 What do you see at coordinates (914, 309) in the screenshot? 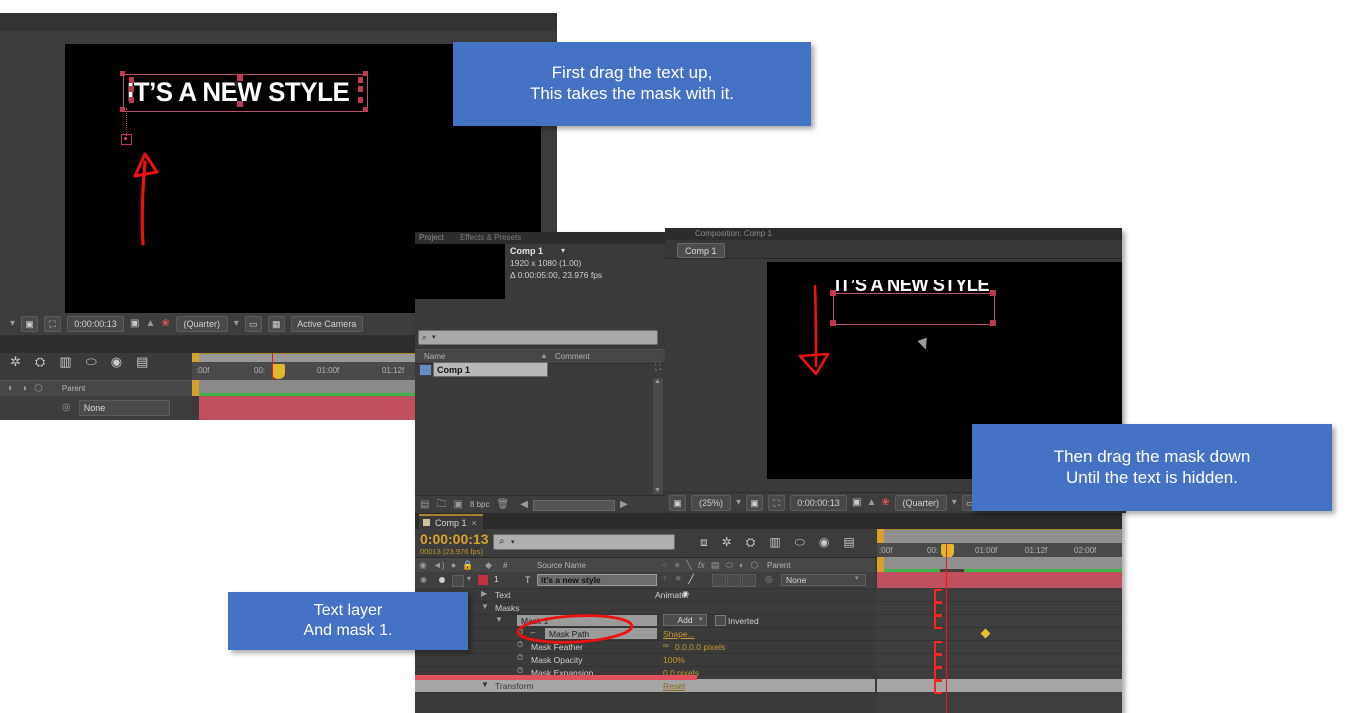
I see `shot3-mask-rect` at bounding box center [914, 309].